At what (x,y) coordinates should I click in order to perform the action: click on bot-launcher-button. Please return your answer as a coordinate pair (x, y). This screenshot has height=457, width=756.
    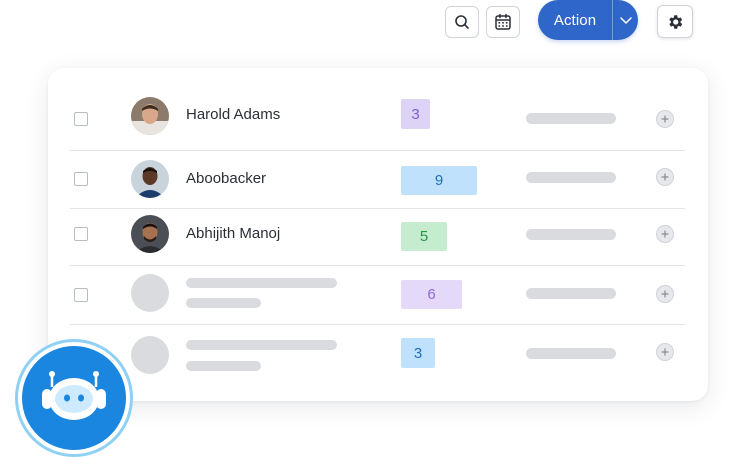
    Looking at the image, I should click on (74, 398).